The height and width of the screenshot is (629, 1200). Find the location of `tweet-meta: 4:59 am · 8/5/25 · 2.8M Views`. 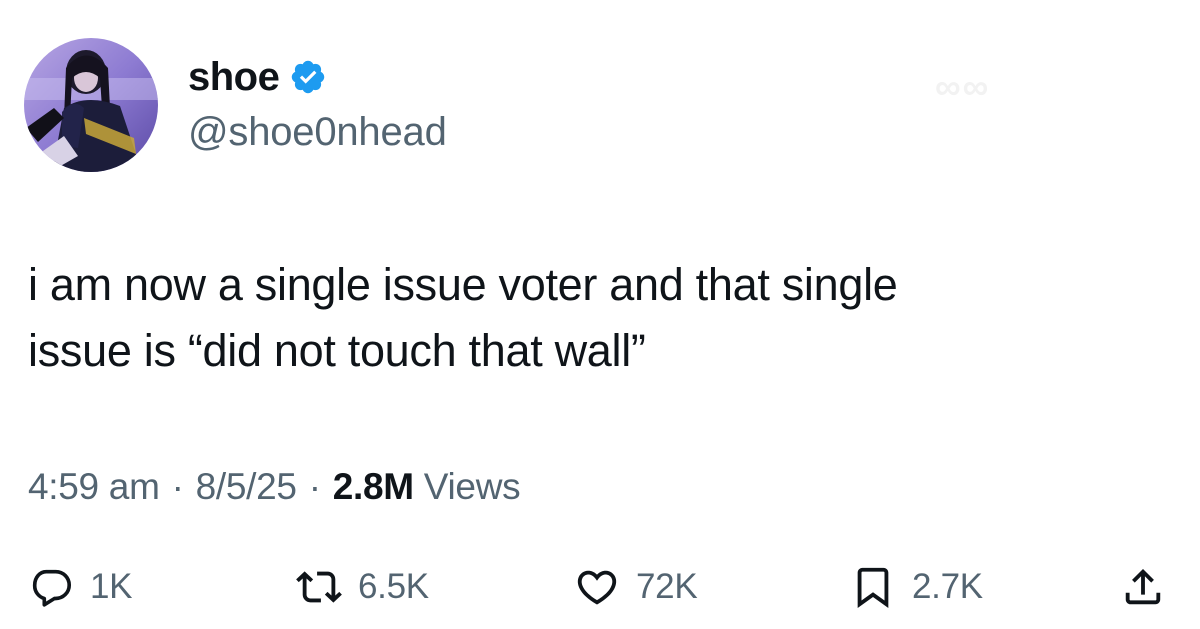

tweet-meta: 4:59 am · 8/5/25 · 2.8M Views is located at coordinates (274, 487).